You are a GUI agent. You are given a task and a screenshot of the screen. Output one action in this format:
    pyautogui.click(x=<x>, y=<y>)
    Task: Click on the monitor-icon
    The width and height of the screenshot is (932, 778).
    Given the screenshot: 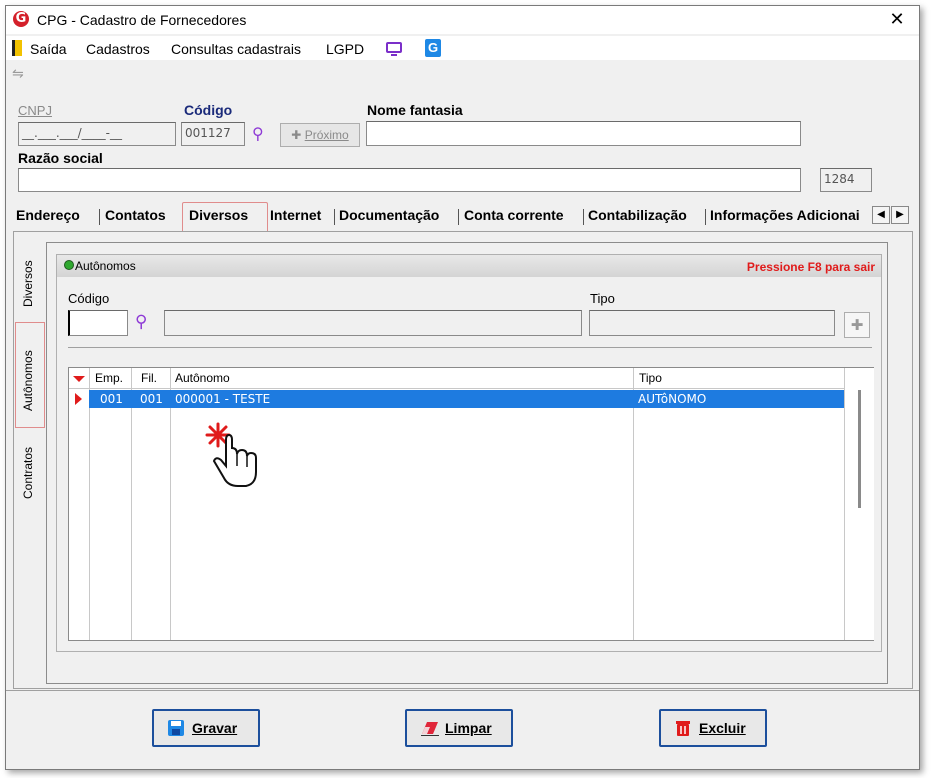 What is the action you would take?
    pyautogui.click(x=394, y=49)
    